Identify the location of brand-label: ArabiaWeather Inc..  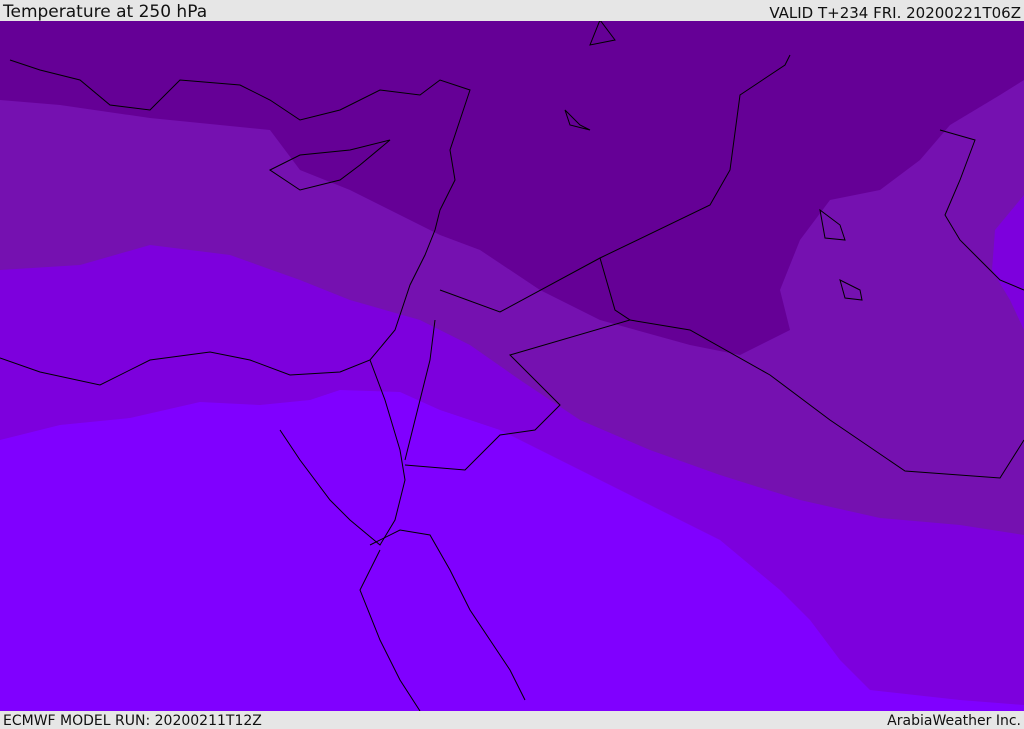
(954, 721).